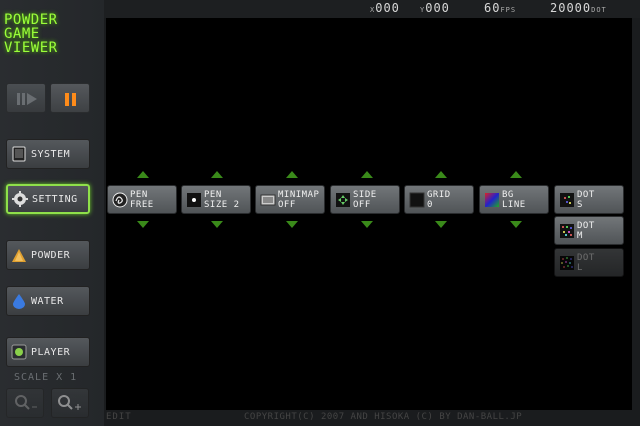 The height and width of the screenshot is (426, 640). I want to click on pen-mode-tile: PEN FREE, so click(142, 199).